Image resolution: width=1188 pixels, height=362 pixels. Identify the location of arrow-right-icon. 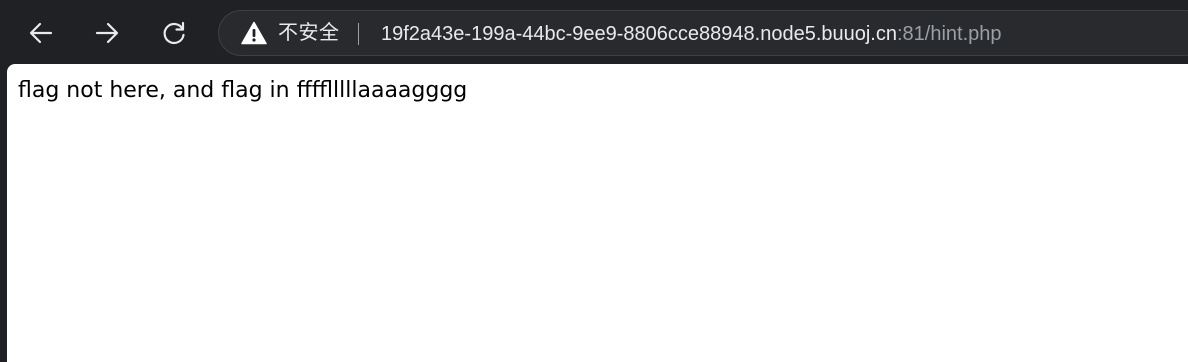
(107, 33).